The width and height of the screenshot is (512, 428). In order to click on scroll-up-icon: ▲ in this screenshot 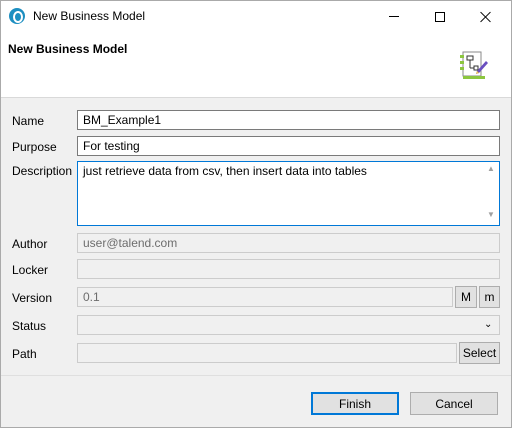, I will do `click(491, 169)`.